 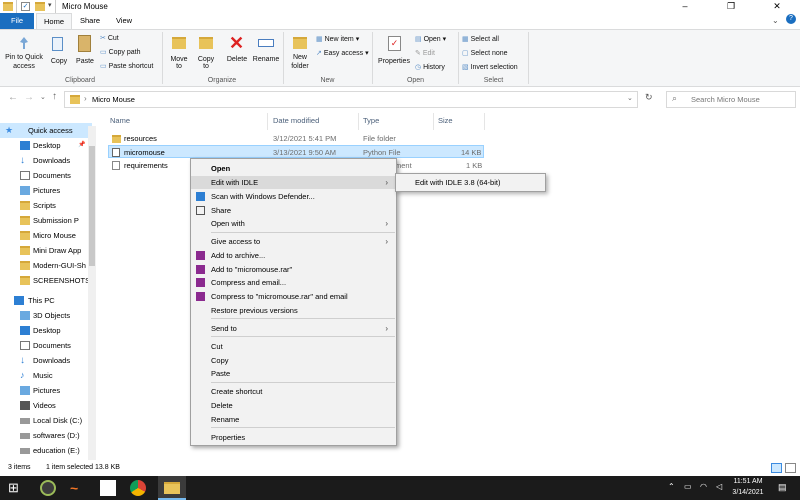 What do you see at coordinates (78, 488) in the screenshot?
I see `jupyter-icon: ~` at bounding box center [78, 488].